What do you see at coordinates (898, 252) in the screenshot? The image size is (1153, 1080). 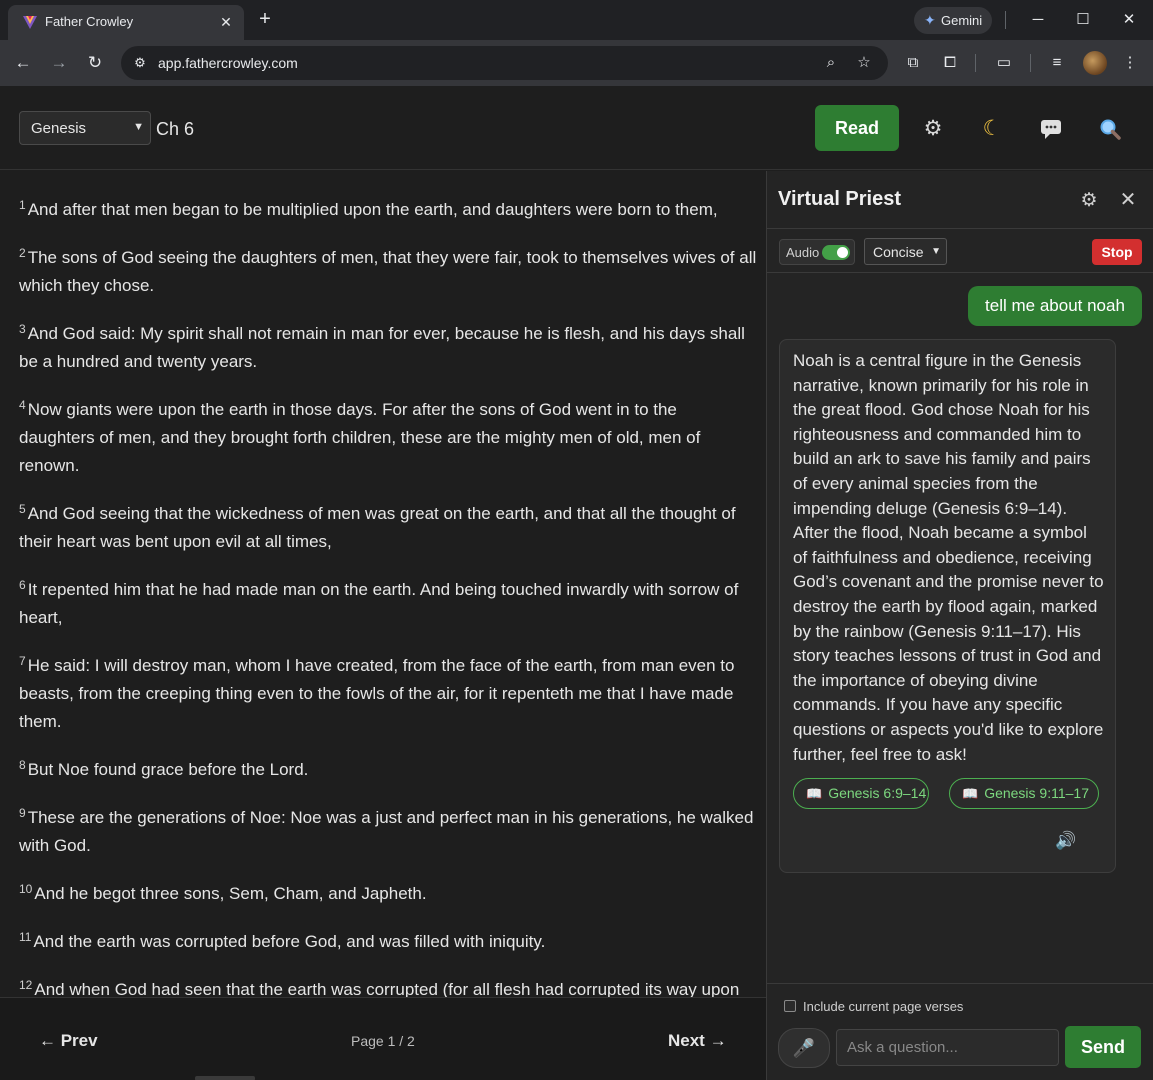 I see `mode-select-value: Concise` at bounding box center [898, 252].